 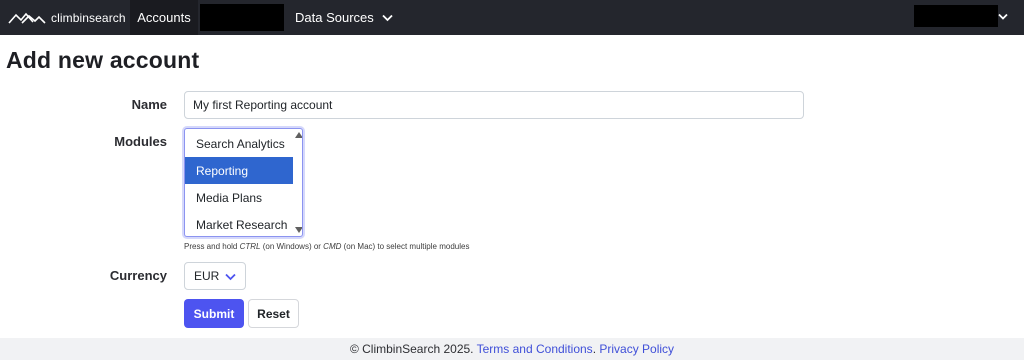 What do you see at coordinates (298, 230) in the screenshot?
I see `scroll-down-arrow-icon` at bounding box center [298, 230].